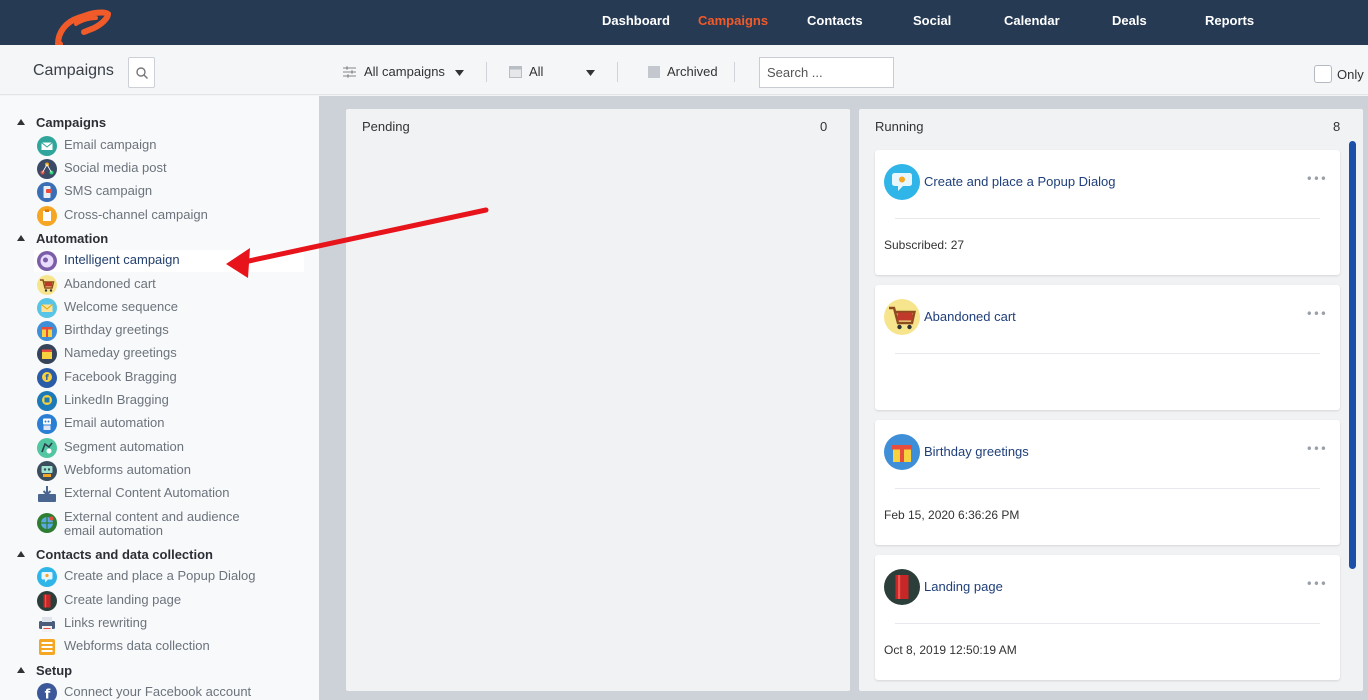 This screenshot has height=700, width=1368. Describe the element at coordinates (47, 146) in the screenshot. I see `envelope-icon` at that location.